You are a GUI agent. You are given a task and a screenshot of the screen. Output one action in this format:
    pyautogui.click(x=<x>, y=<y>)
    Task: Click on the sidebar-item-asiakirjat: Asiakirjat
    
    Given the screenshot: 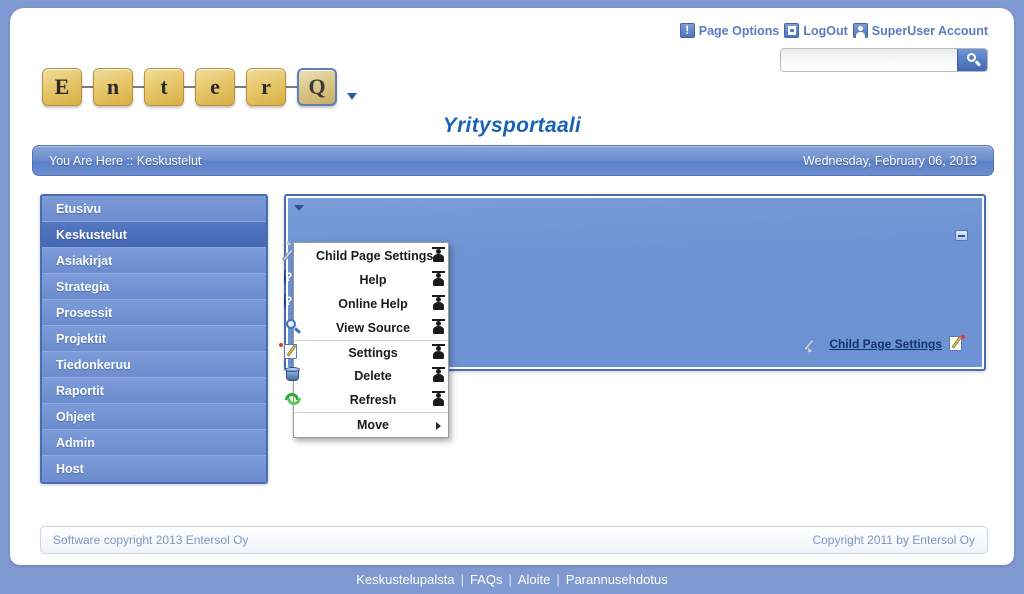 What is the action you would take?
    pyautogui.click(x=154, y=261)
    